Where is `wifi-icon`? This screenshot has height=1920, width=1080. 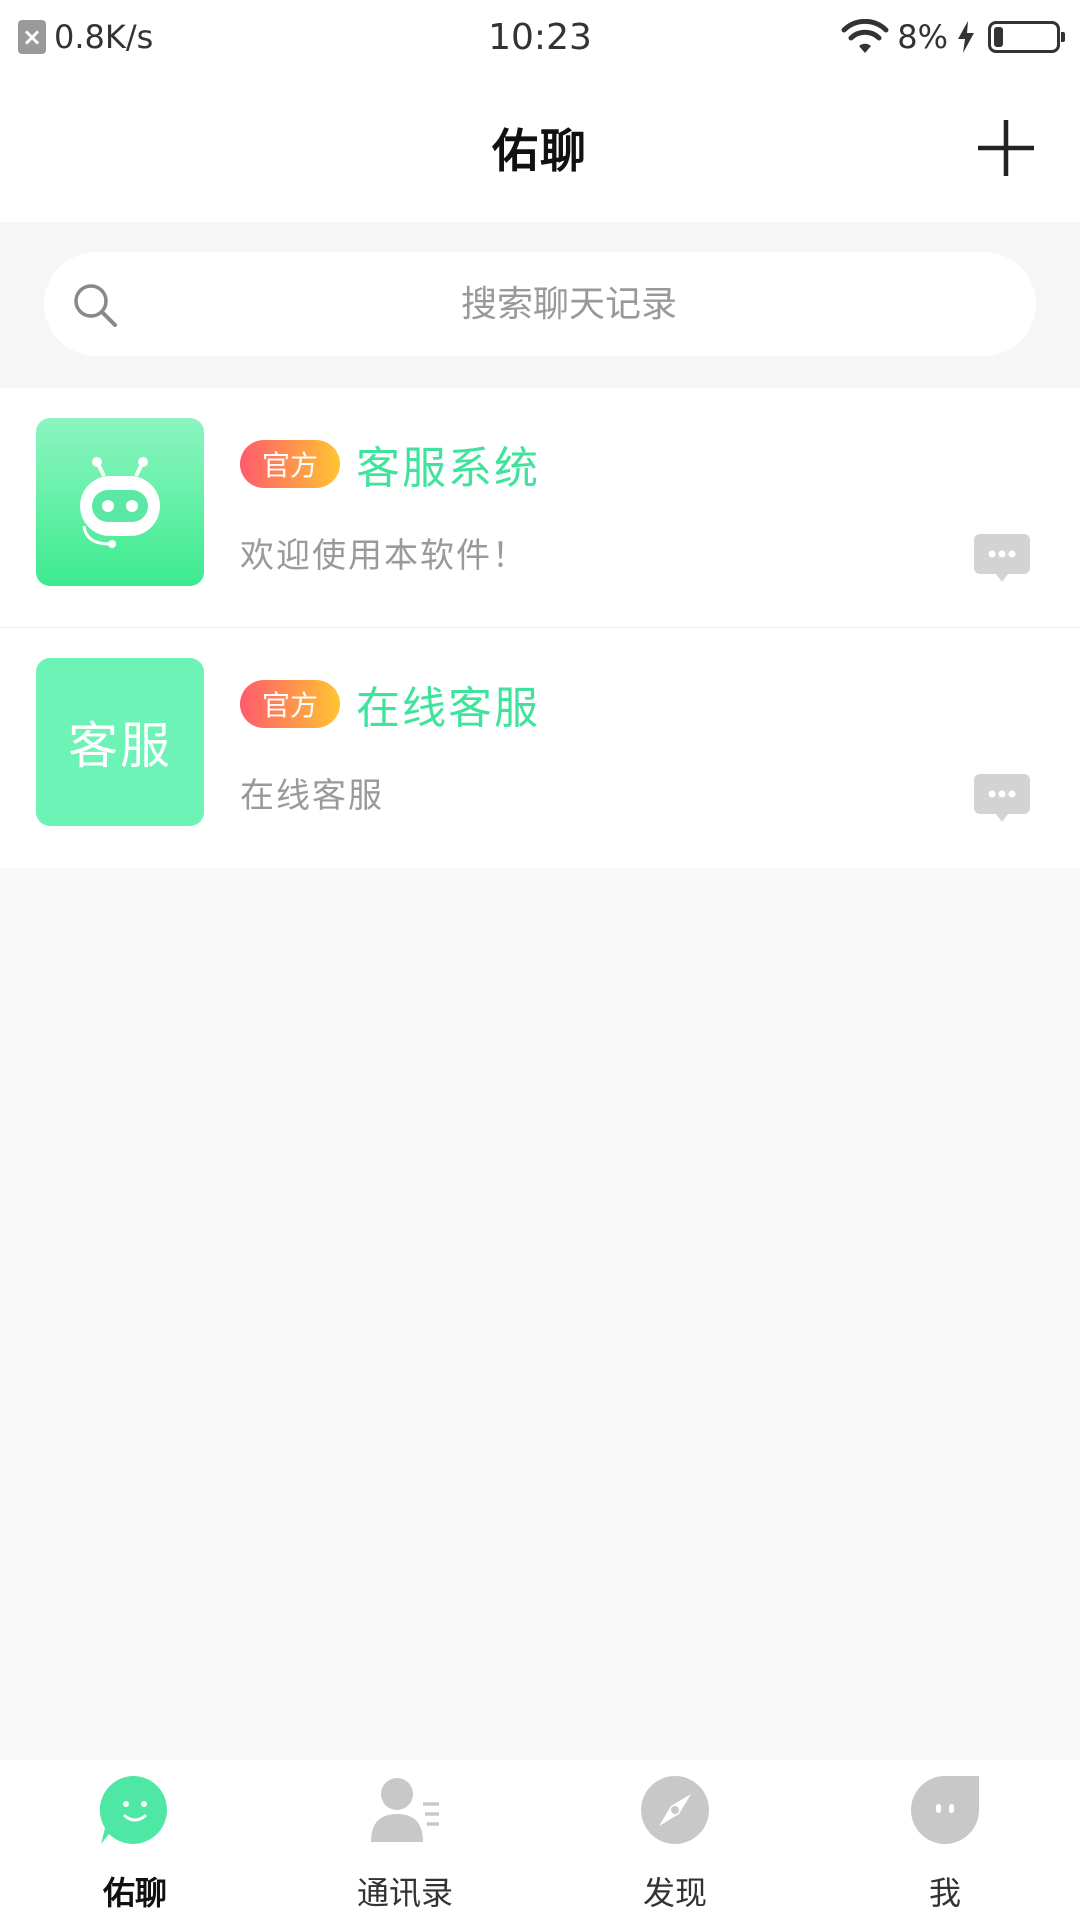 wifi-icon is located at coordinates (865, 36).